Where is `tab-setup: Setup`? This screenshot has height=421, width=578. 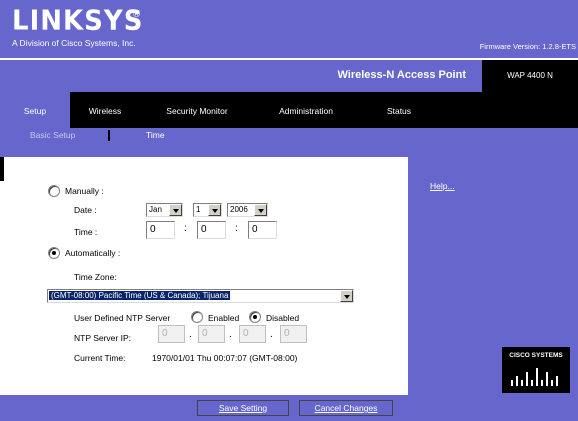
tab-setup: Setup is located at coordinates (35, 110).